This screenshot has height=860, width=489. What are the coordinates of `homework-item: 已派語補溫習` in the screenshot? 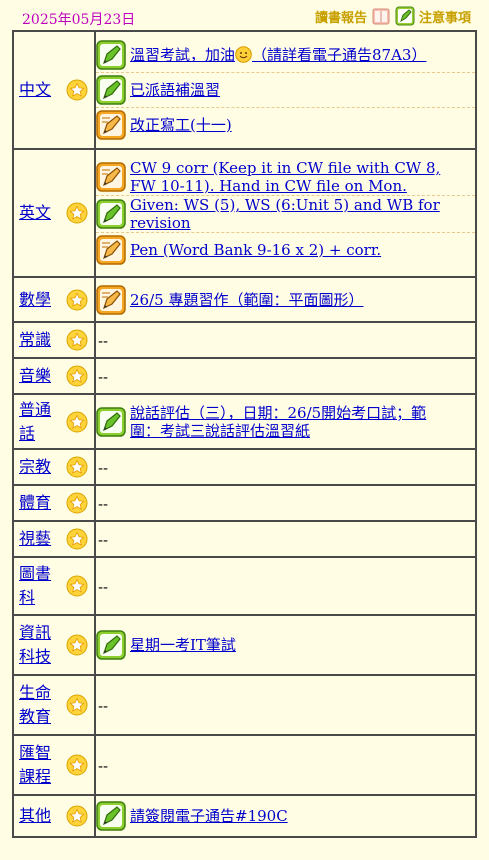 It's located at (285, 89).